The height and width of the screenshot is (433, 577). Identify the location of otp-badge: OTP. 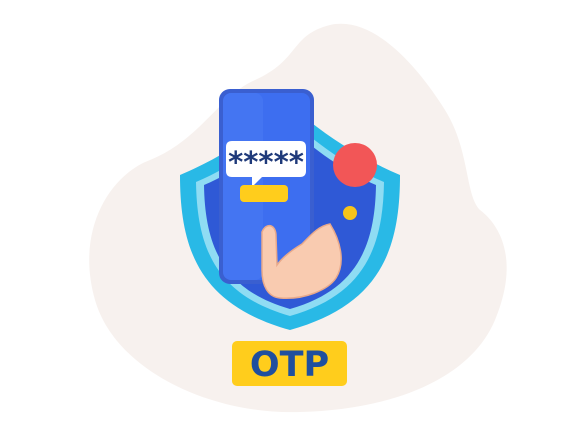
(289, 363).